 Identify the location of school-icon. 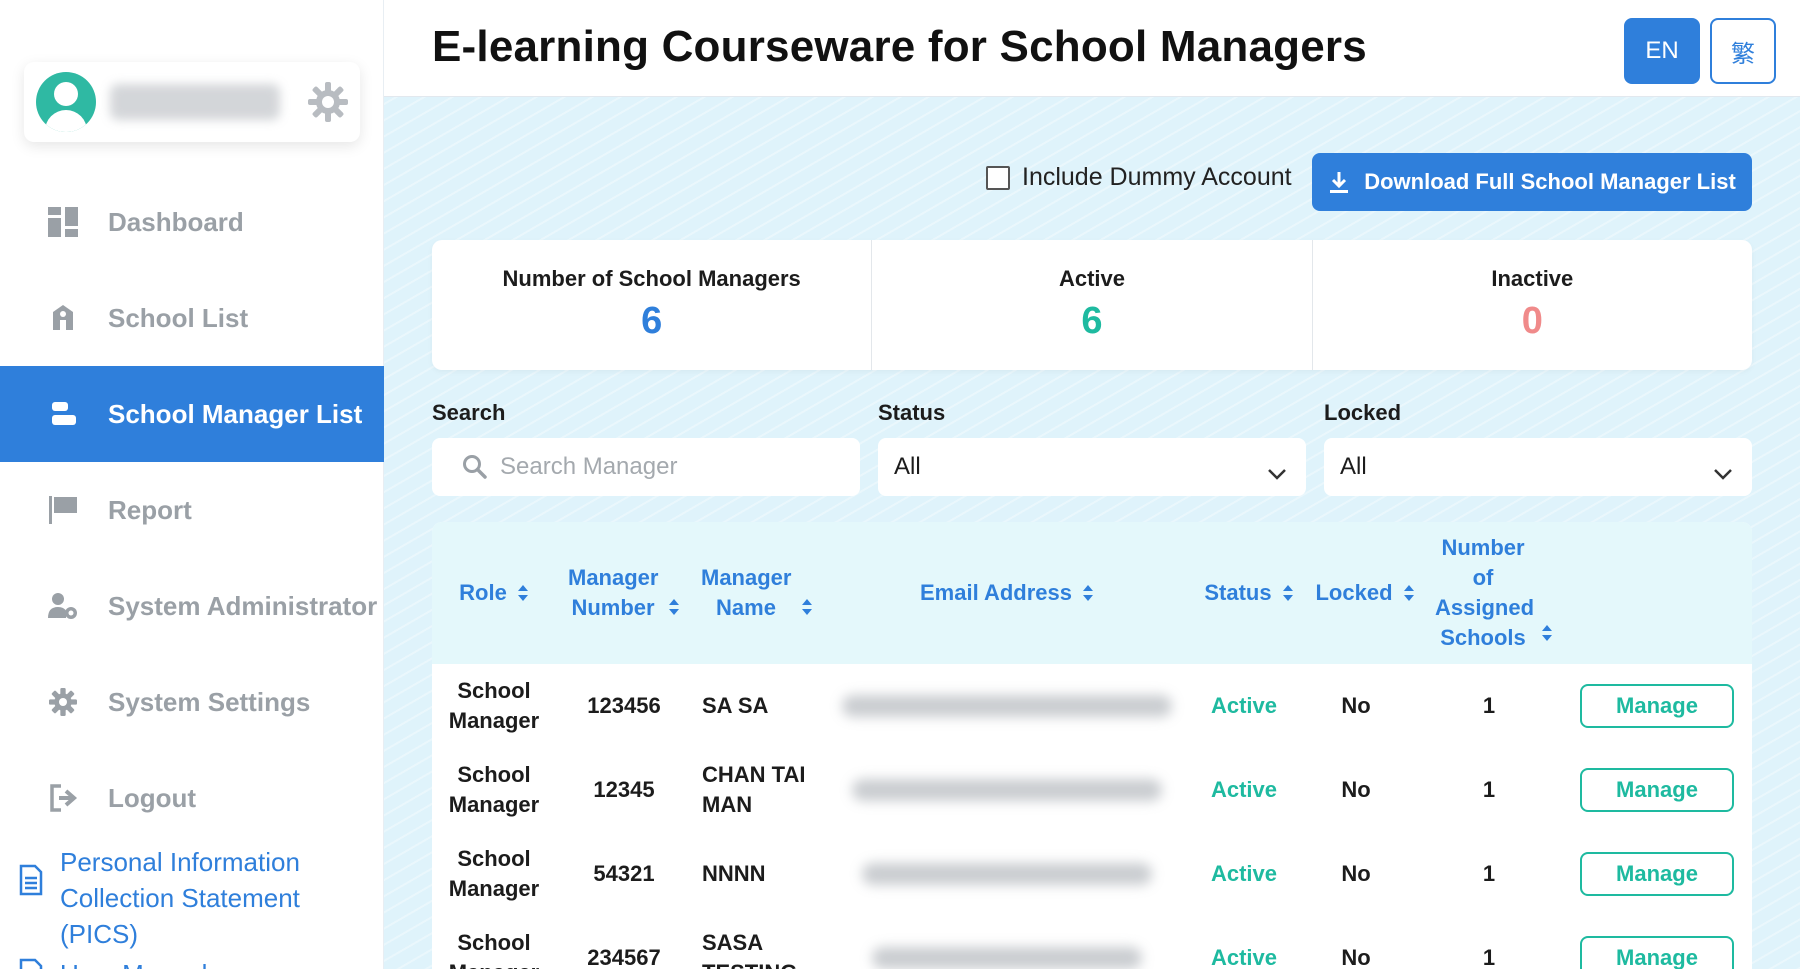
(63, 318).